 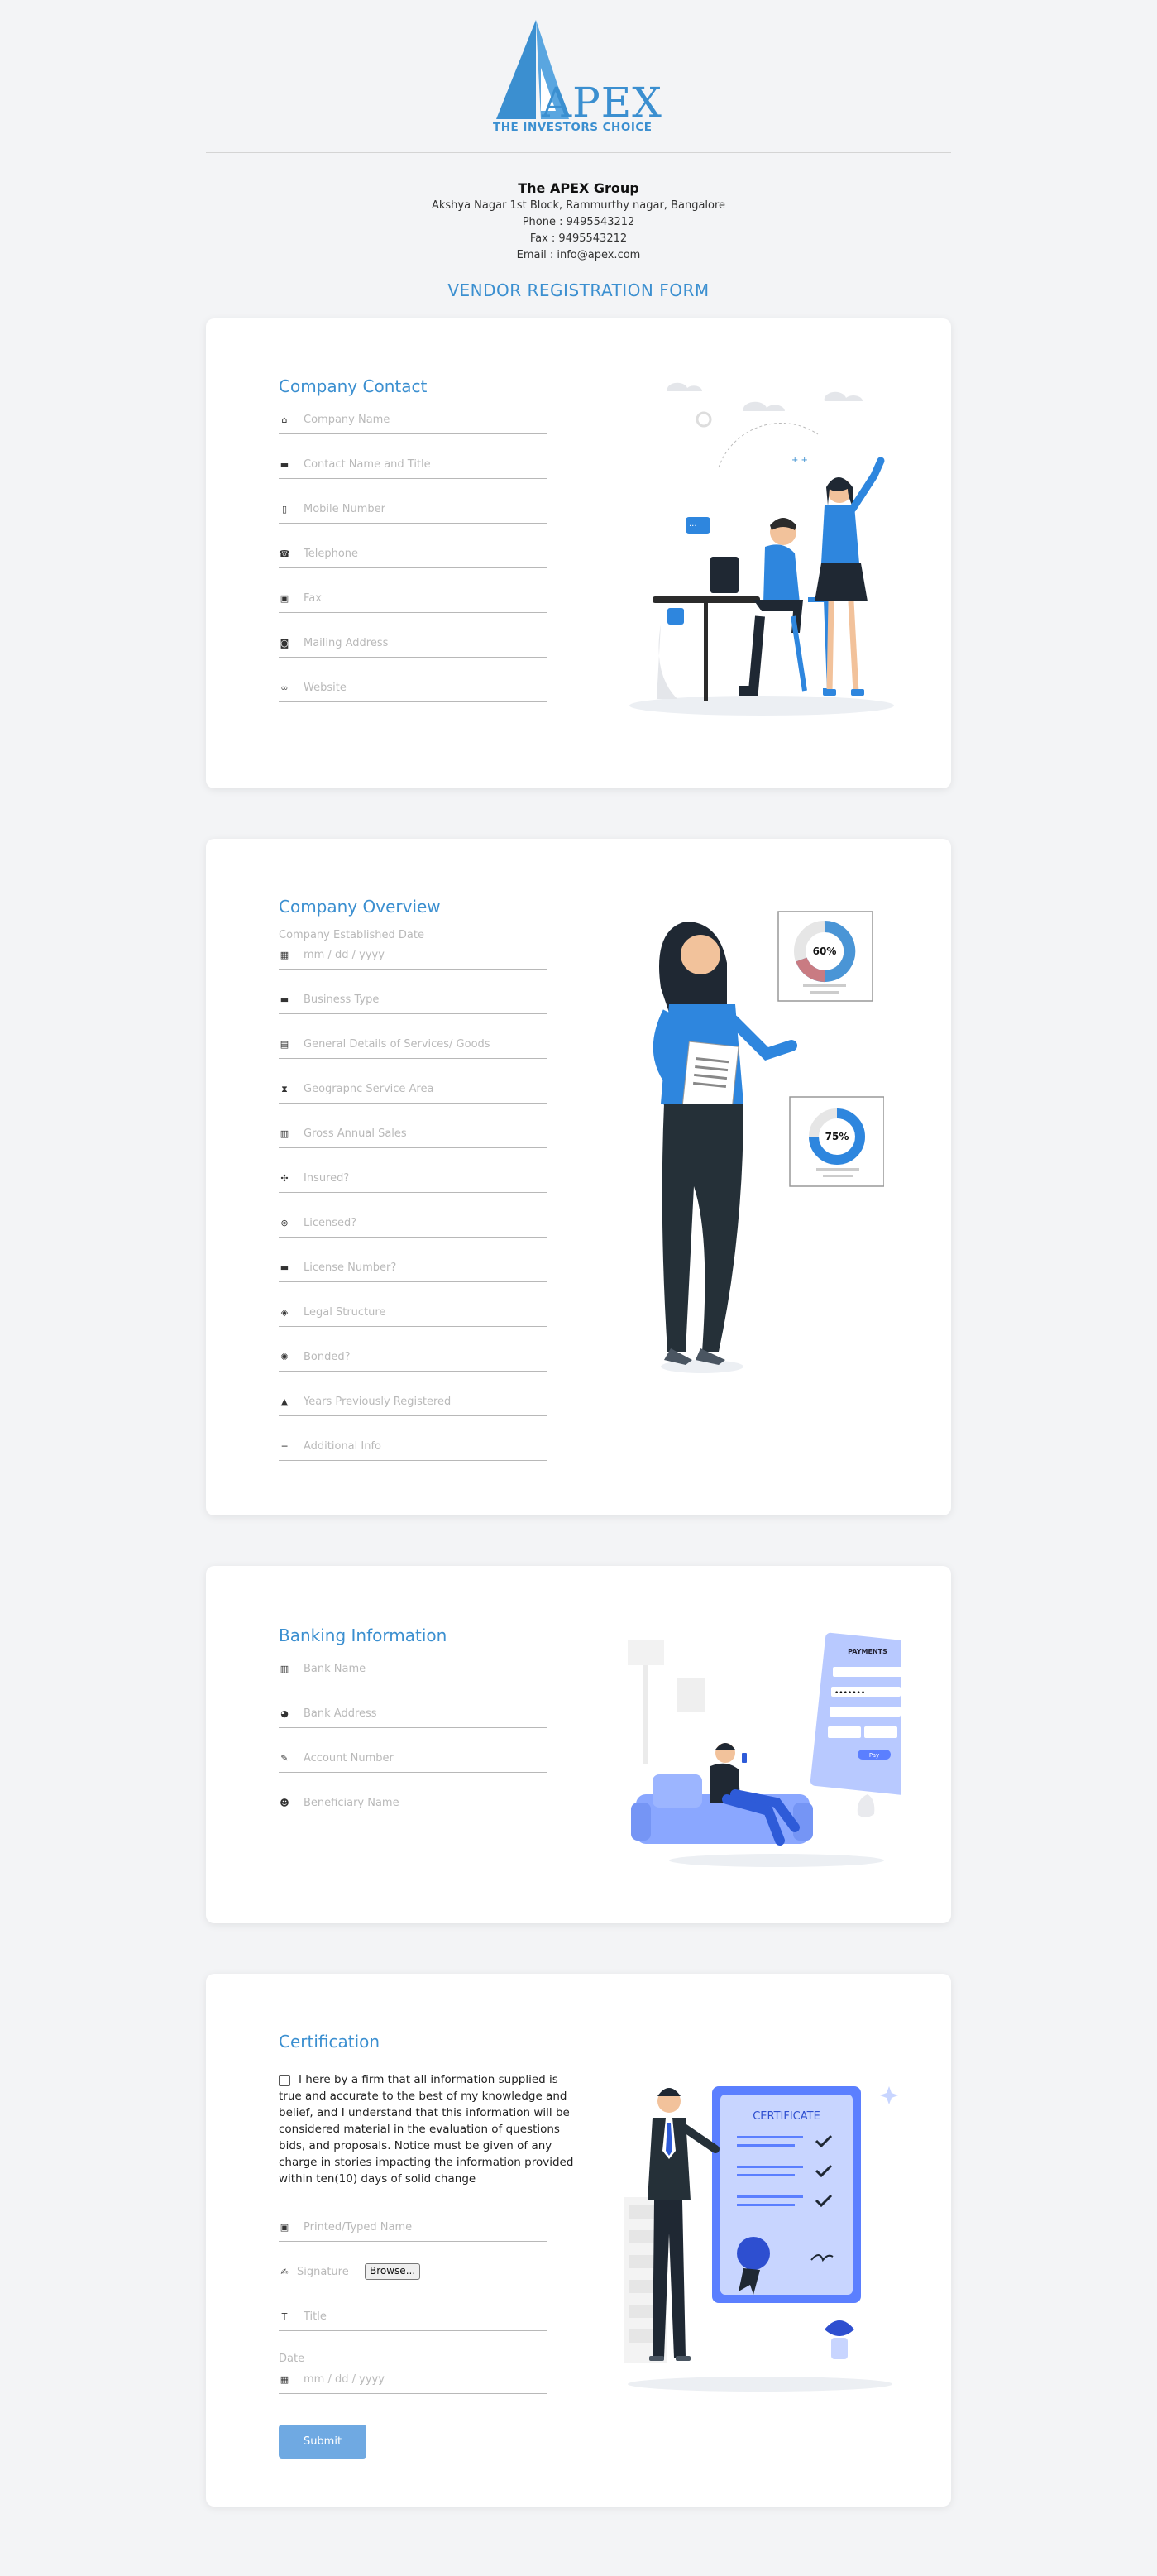 What do you see at coordinates (602, 103) in the screenshot?
I see `logo-wordmark: APEX` at bounding box center [602, 103].